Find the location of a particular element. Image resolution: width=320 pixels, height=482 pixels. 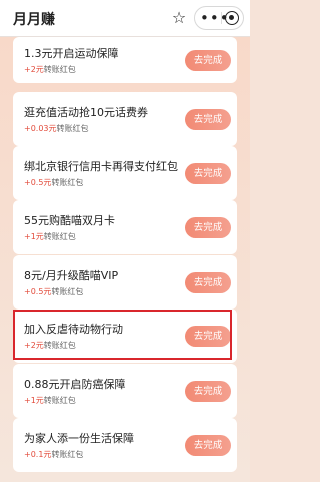

task-title: 逛充值活动抢10元话费券 is located at coordinates (86, 112).